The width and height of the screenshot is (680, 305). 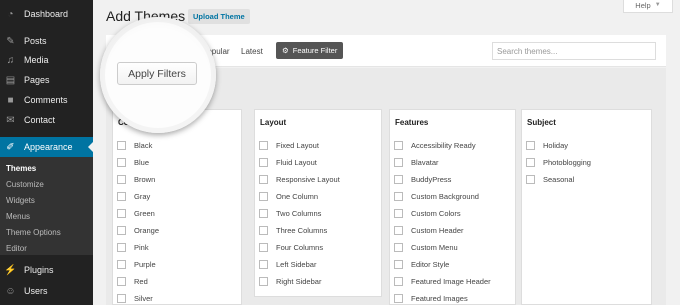 I want to click on option-label: Left Sidebar, so click(x=296, y=264).